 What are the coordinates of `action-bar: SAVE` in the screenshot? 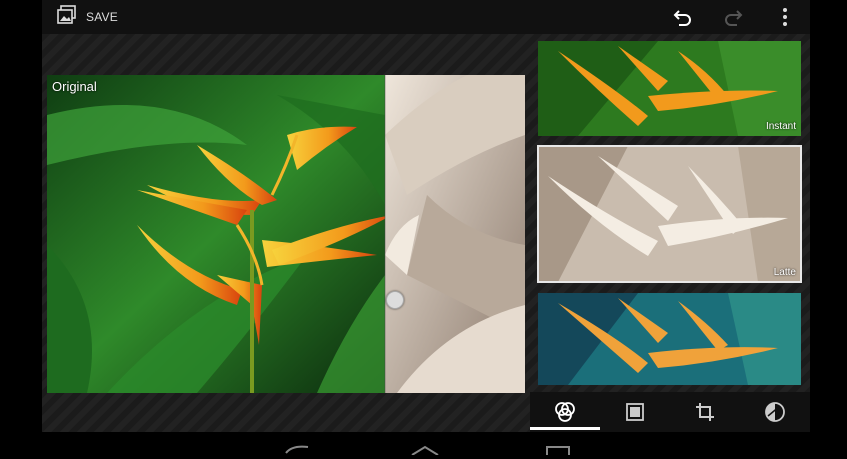 It's located at (426, 17).